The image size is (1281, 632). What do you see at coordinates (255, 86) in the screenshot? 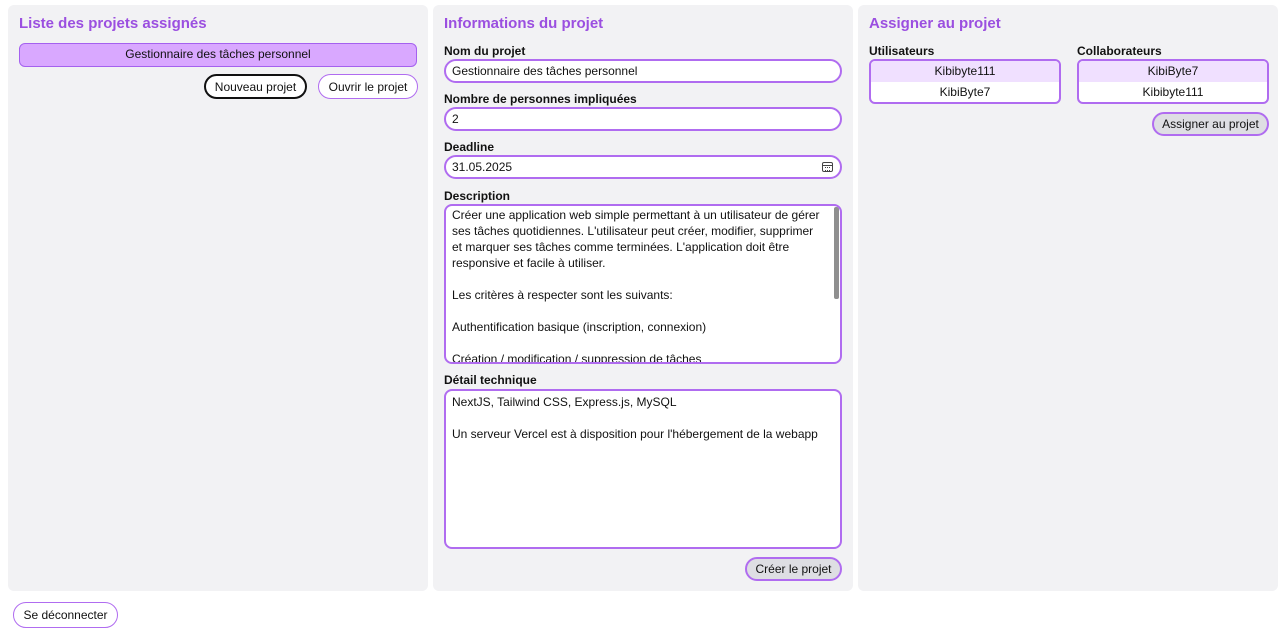
I see `new-project-button: Nouveau projet` at bounding box center [255, 86].